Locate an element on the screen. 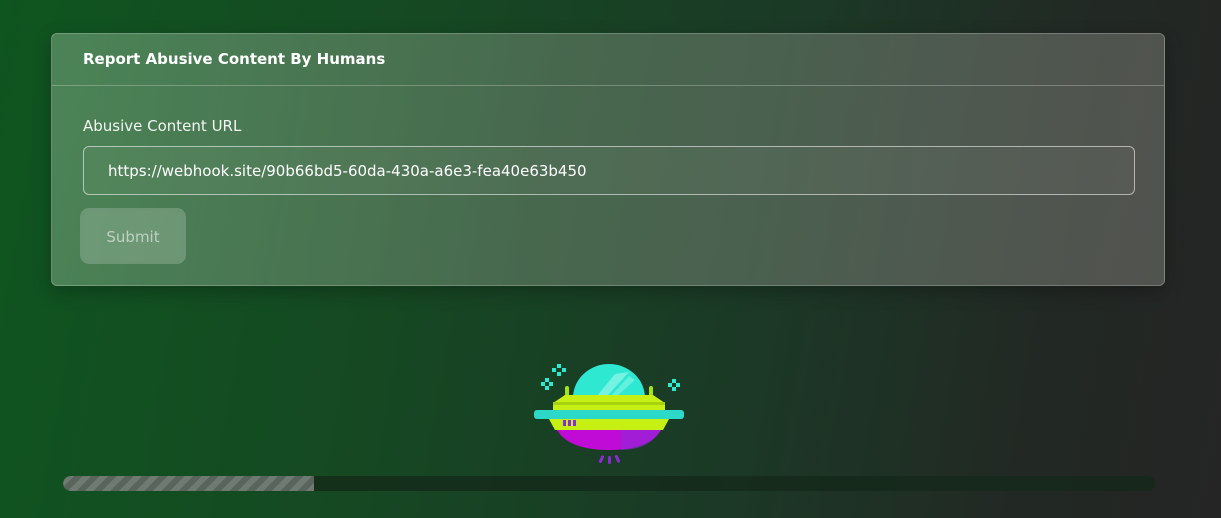 Image resolution: width=1221 pixels, height=518 pixels. progress-bar-fill is located at coordinates (189, 483).